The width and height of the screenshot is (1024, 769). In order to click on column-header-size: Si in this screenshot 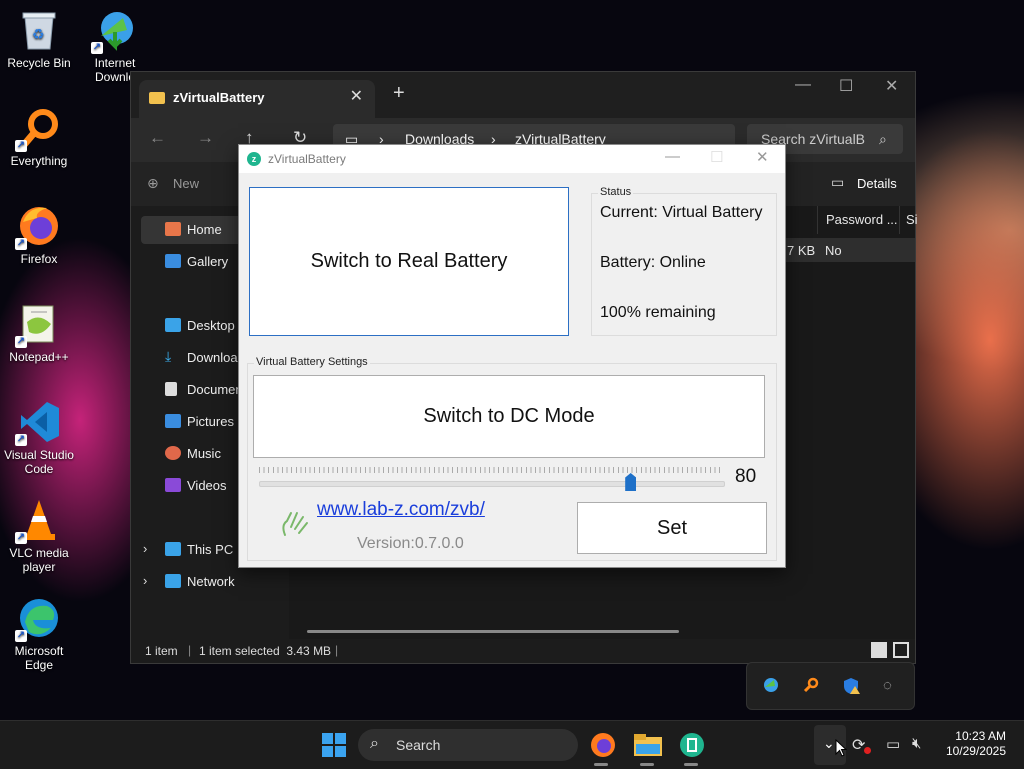, I will do `click(909, 220)`.